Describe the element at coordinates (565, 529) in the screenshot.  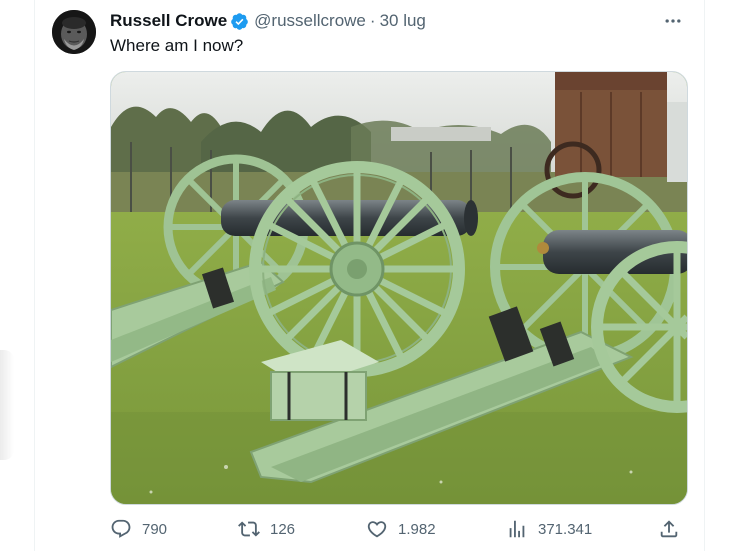
I see `views-count: 371.341` at that location.